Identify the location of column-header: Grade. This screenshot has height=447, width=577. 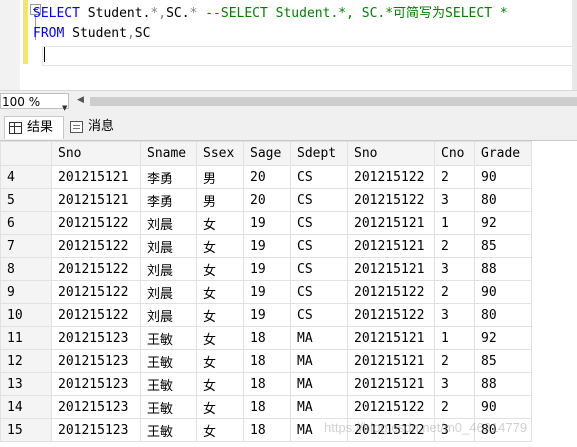
(503, 153).